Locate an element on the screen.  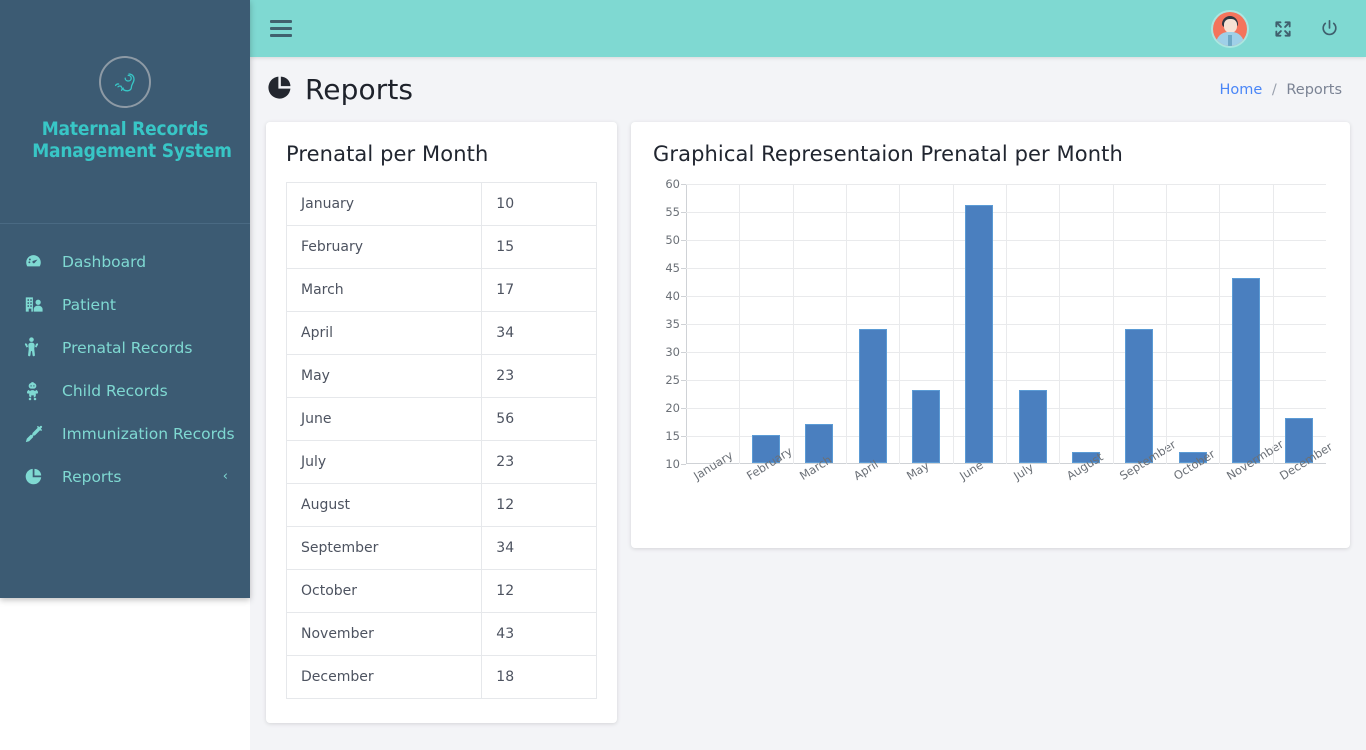
baby-icon is located at coordinates (37, 391).